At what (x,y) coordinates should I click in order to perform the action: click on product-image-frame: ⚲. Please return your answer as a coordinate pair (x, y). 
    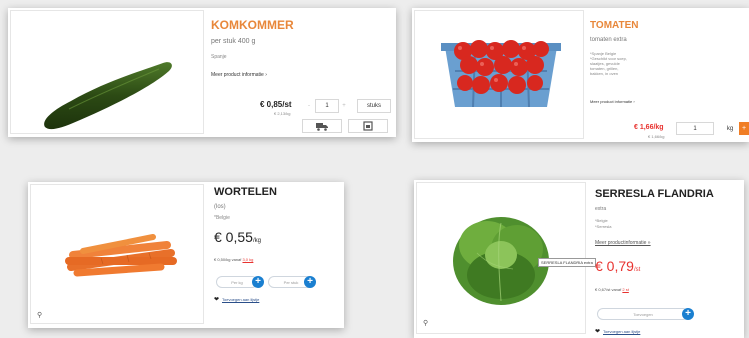
    Looking at the image, I should click on (117, 254).